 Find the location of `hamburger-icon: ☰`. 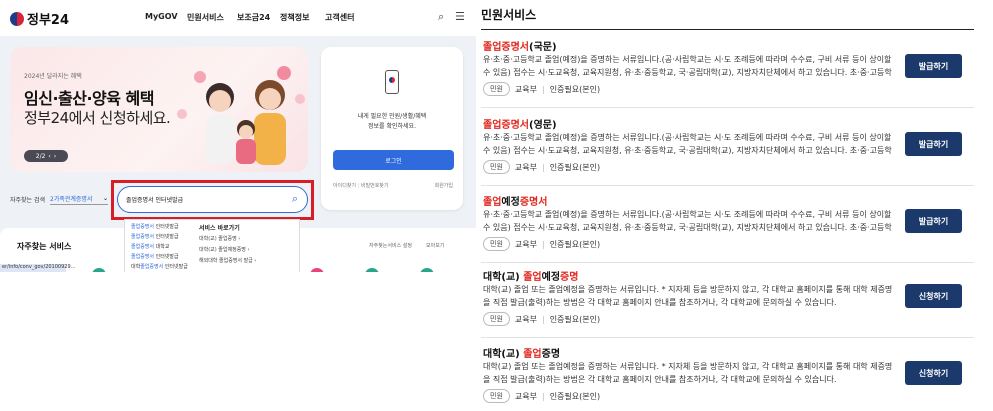

hamburger-icon: ☰ is located at coordinates (460, 16).